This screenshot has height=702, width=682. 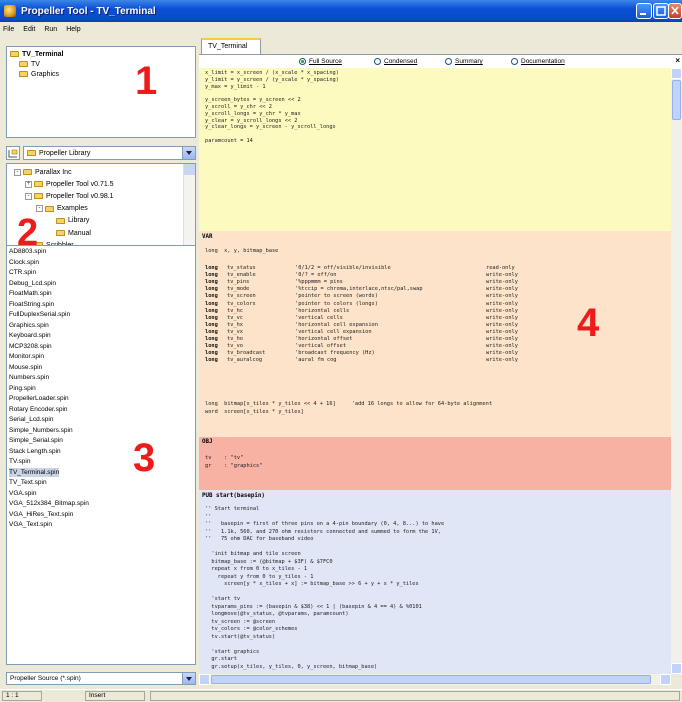 What do you see at coordinates (22, 388) in the screenshot?
I see `file-list-item: Ping.spin` at bounding box center [22, 388].